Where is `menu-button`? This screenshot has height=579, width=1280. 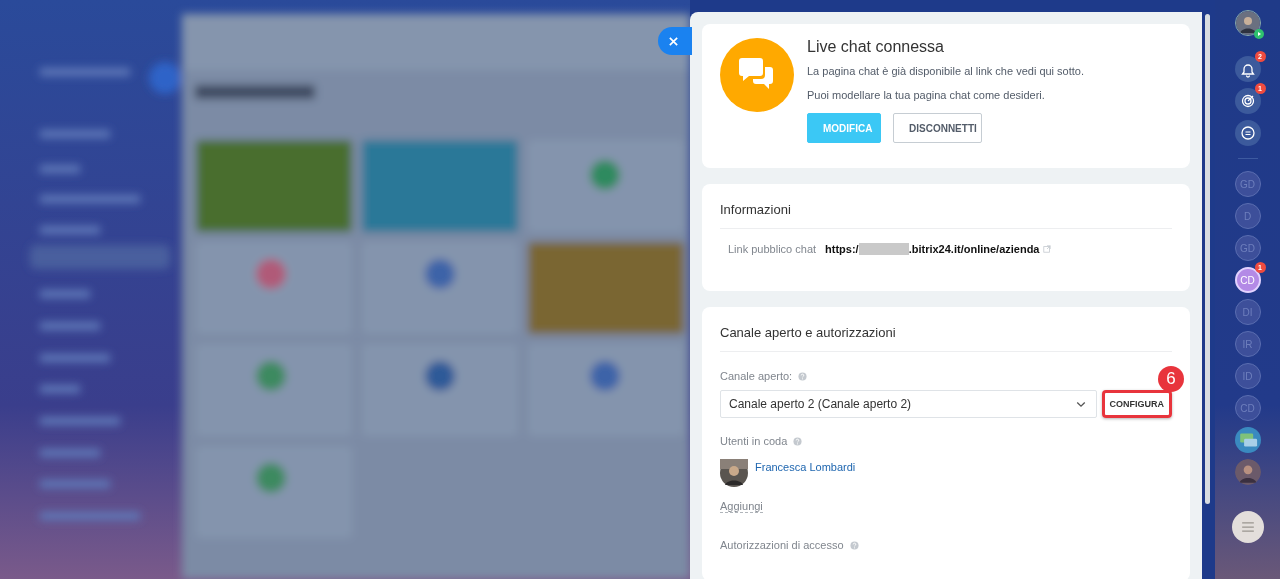 menu-button is located at coordinates (1247, 527).